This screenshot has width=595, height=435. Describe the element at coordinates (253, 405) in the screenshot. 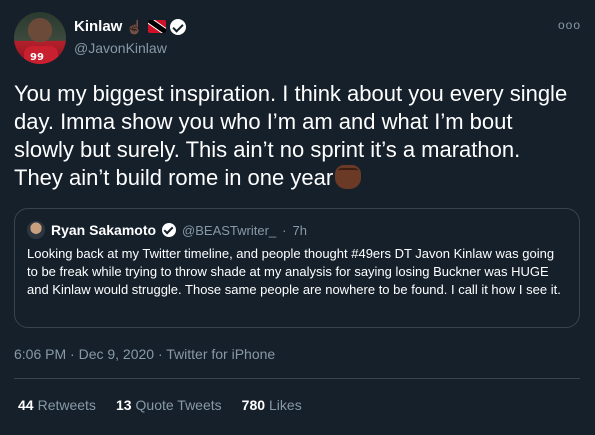

I see `likes-count: 780` at that location.